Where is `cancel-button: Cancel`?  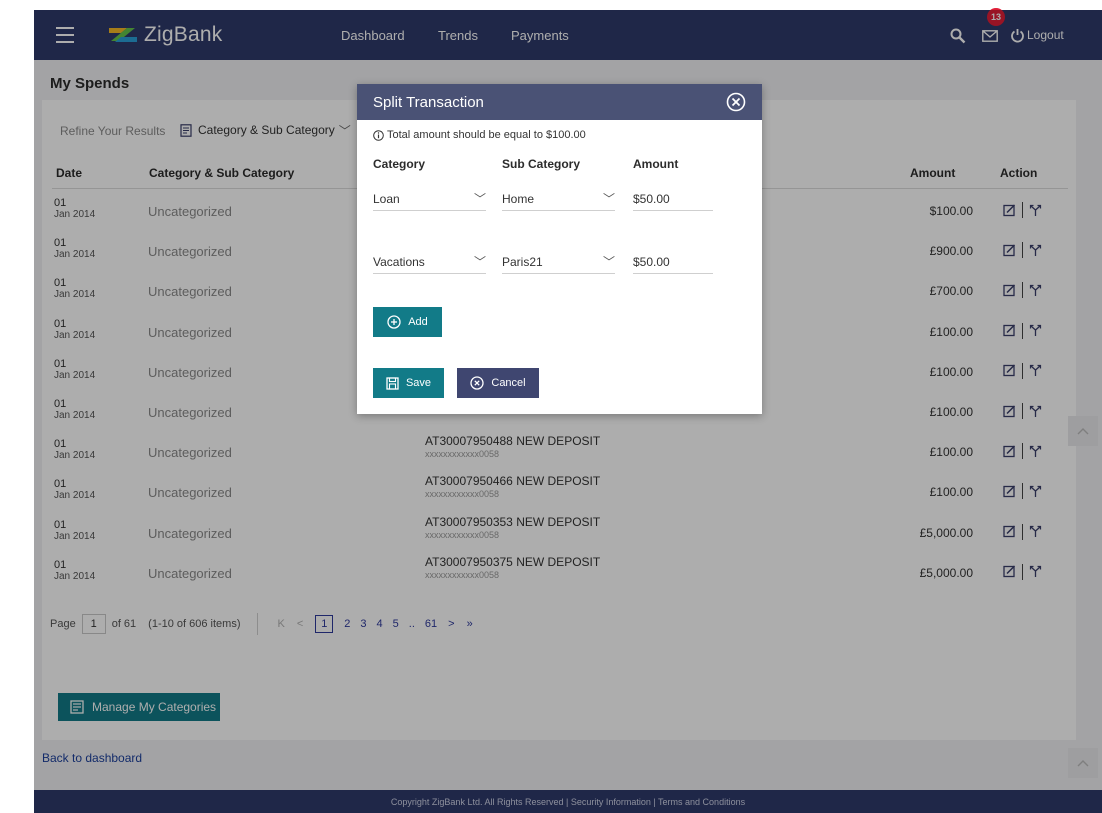 cancel-button: Cancel is located at coordinates (498, 383).